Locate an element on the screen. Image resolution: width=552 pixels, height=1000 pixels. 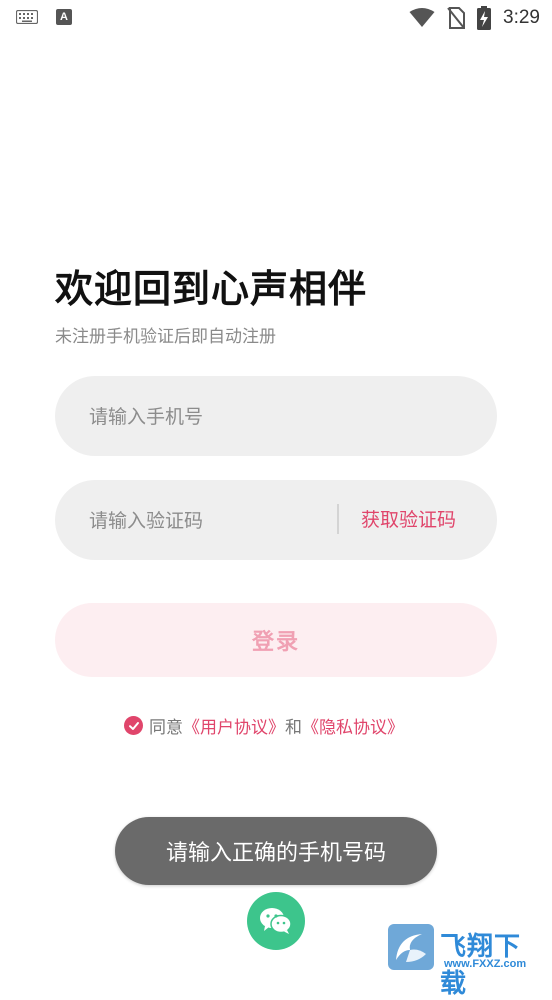
agreement-row: 同意 《用户协议》 和 《隐私协议》 is located at coordinates (264, 725).